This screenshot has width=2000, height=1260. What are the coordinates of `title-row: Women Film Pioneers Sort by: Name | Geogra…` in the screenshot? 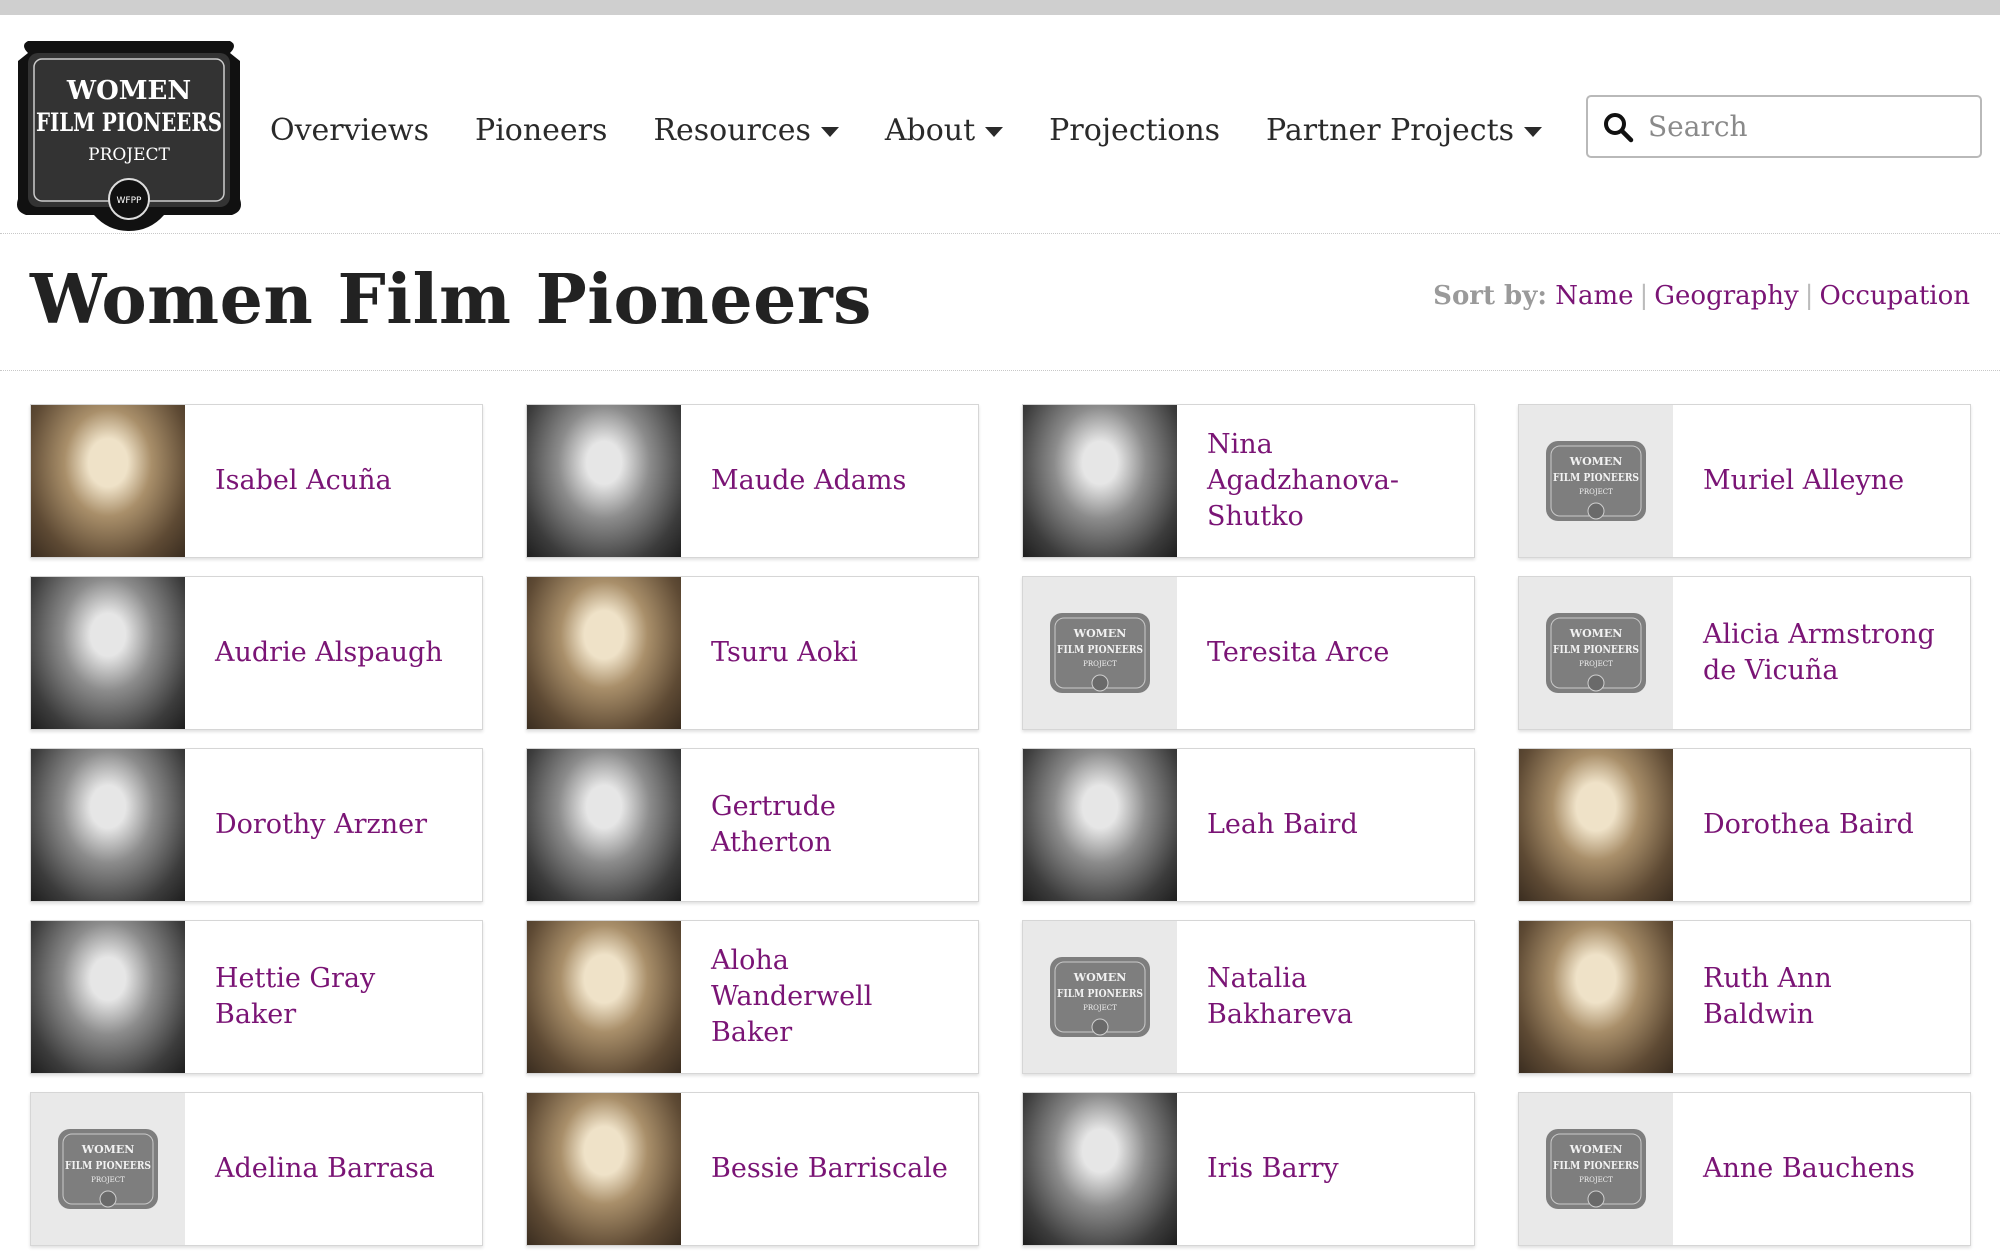 It's located at (1000, 302).